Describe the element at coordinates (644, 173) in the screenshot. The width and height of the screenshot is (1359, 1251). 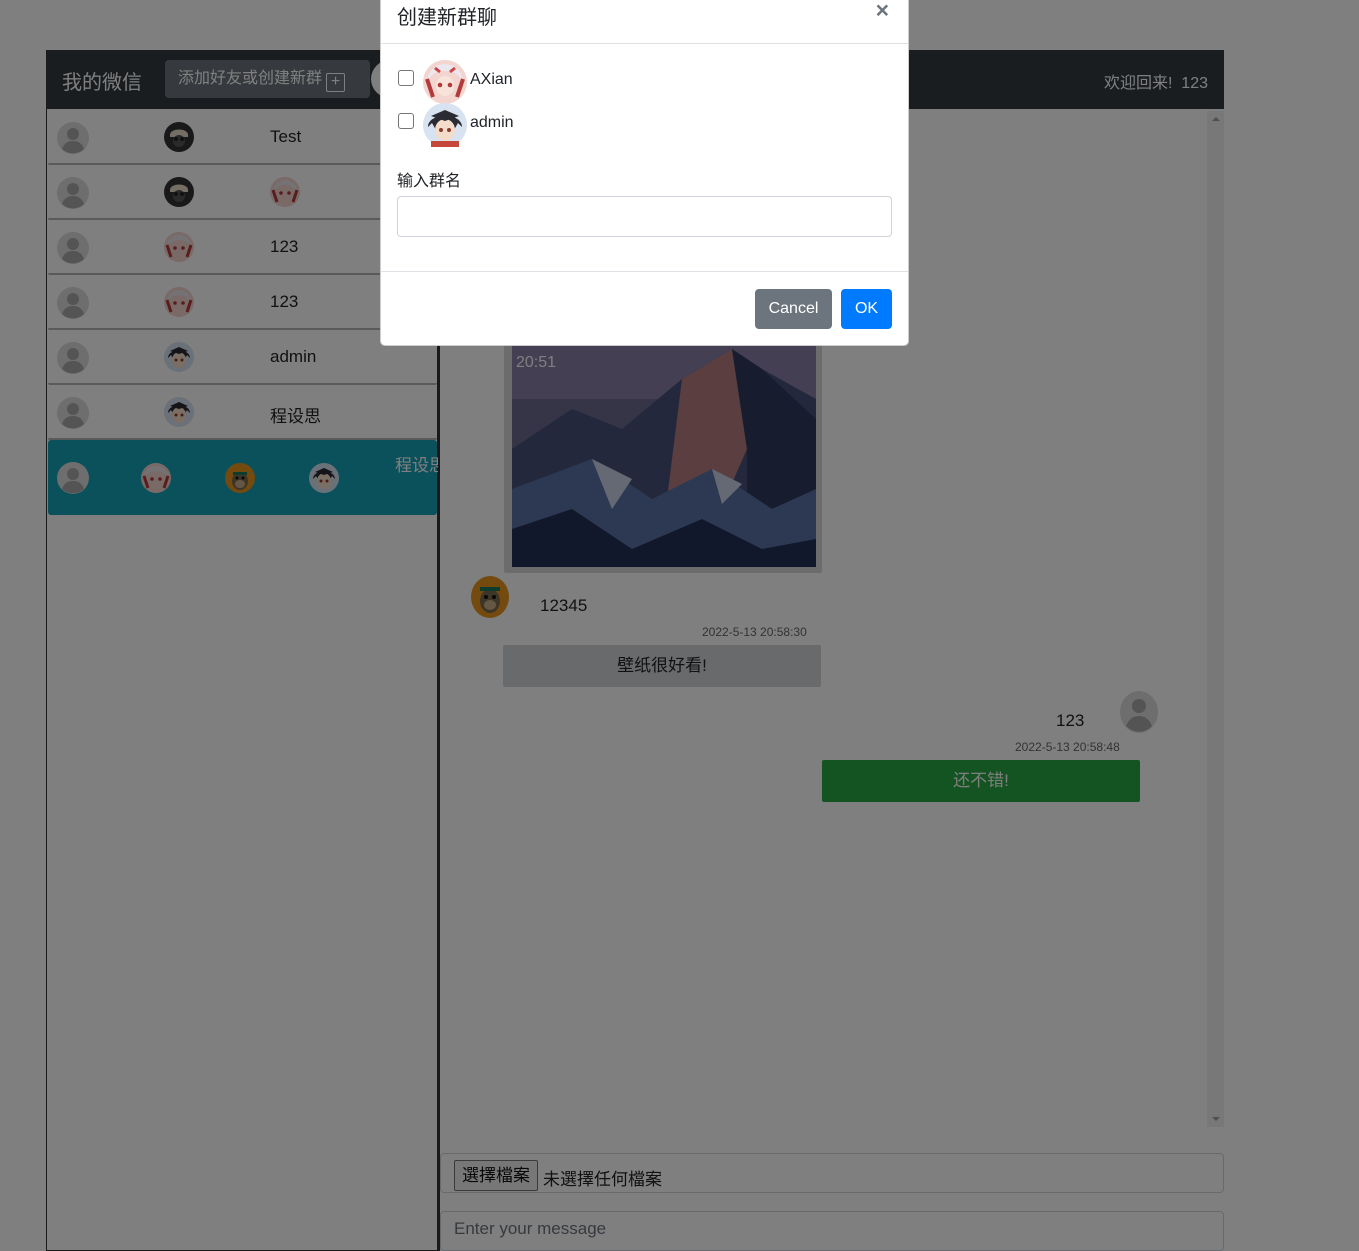
I see `create-group-modal: 创建新群聊 × AXian admin 输入群名 Cancel OK` at that location.